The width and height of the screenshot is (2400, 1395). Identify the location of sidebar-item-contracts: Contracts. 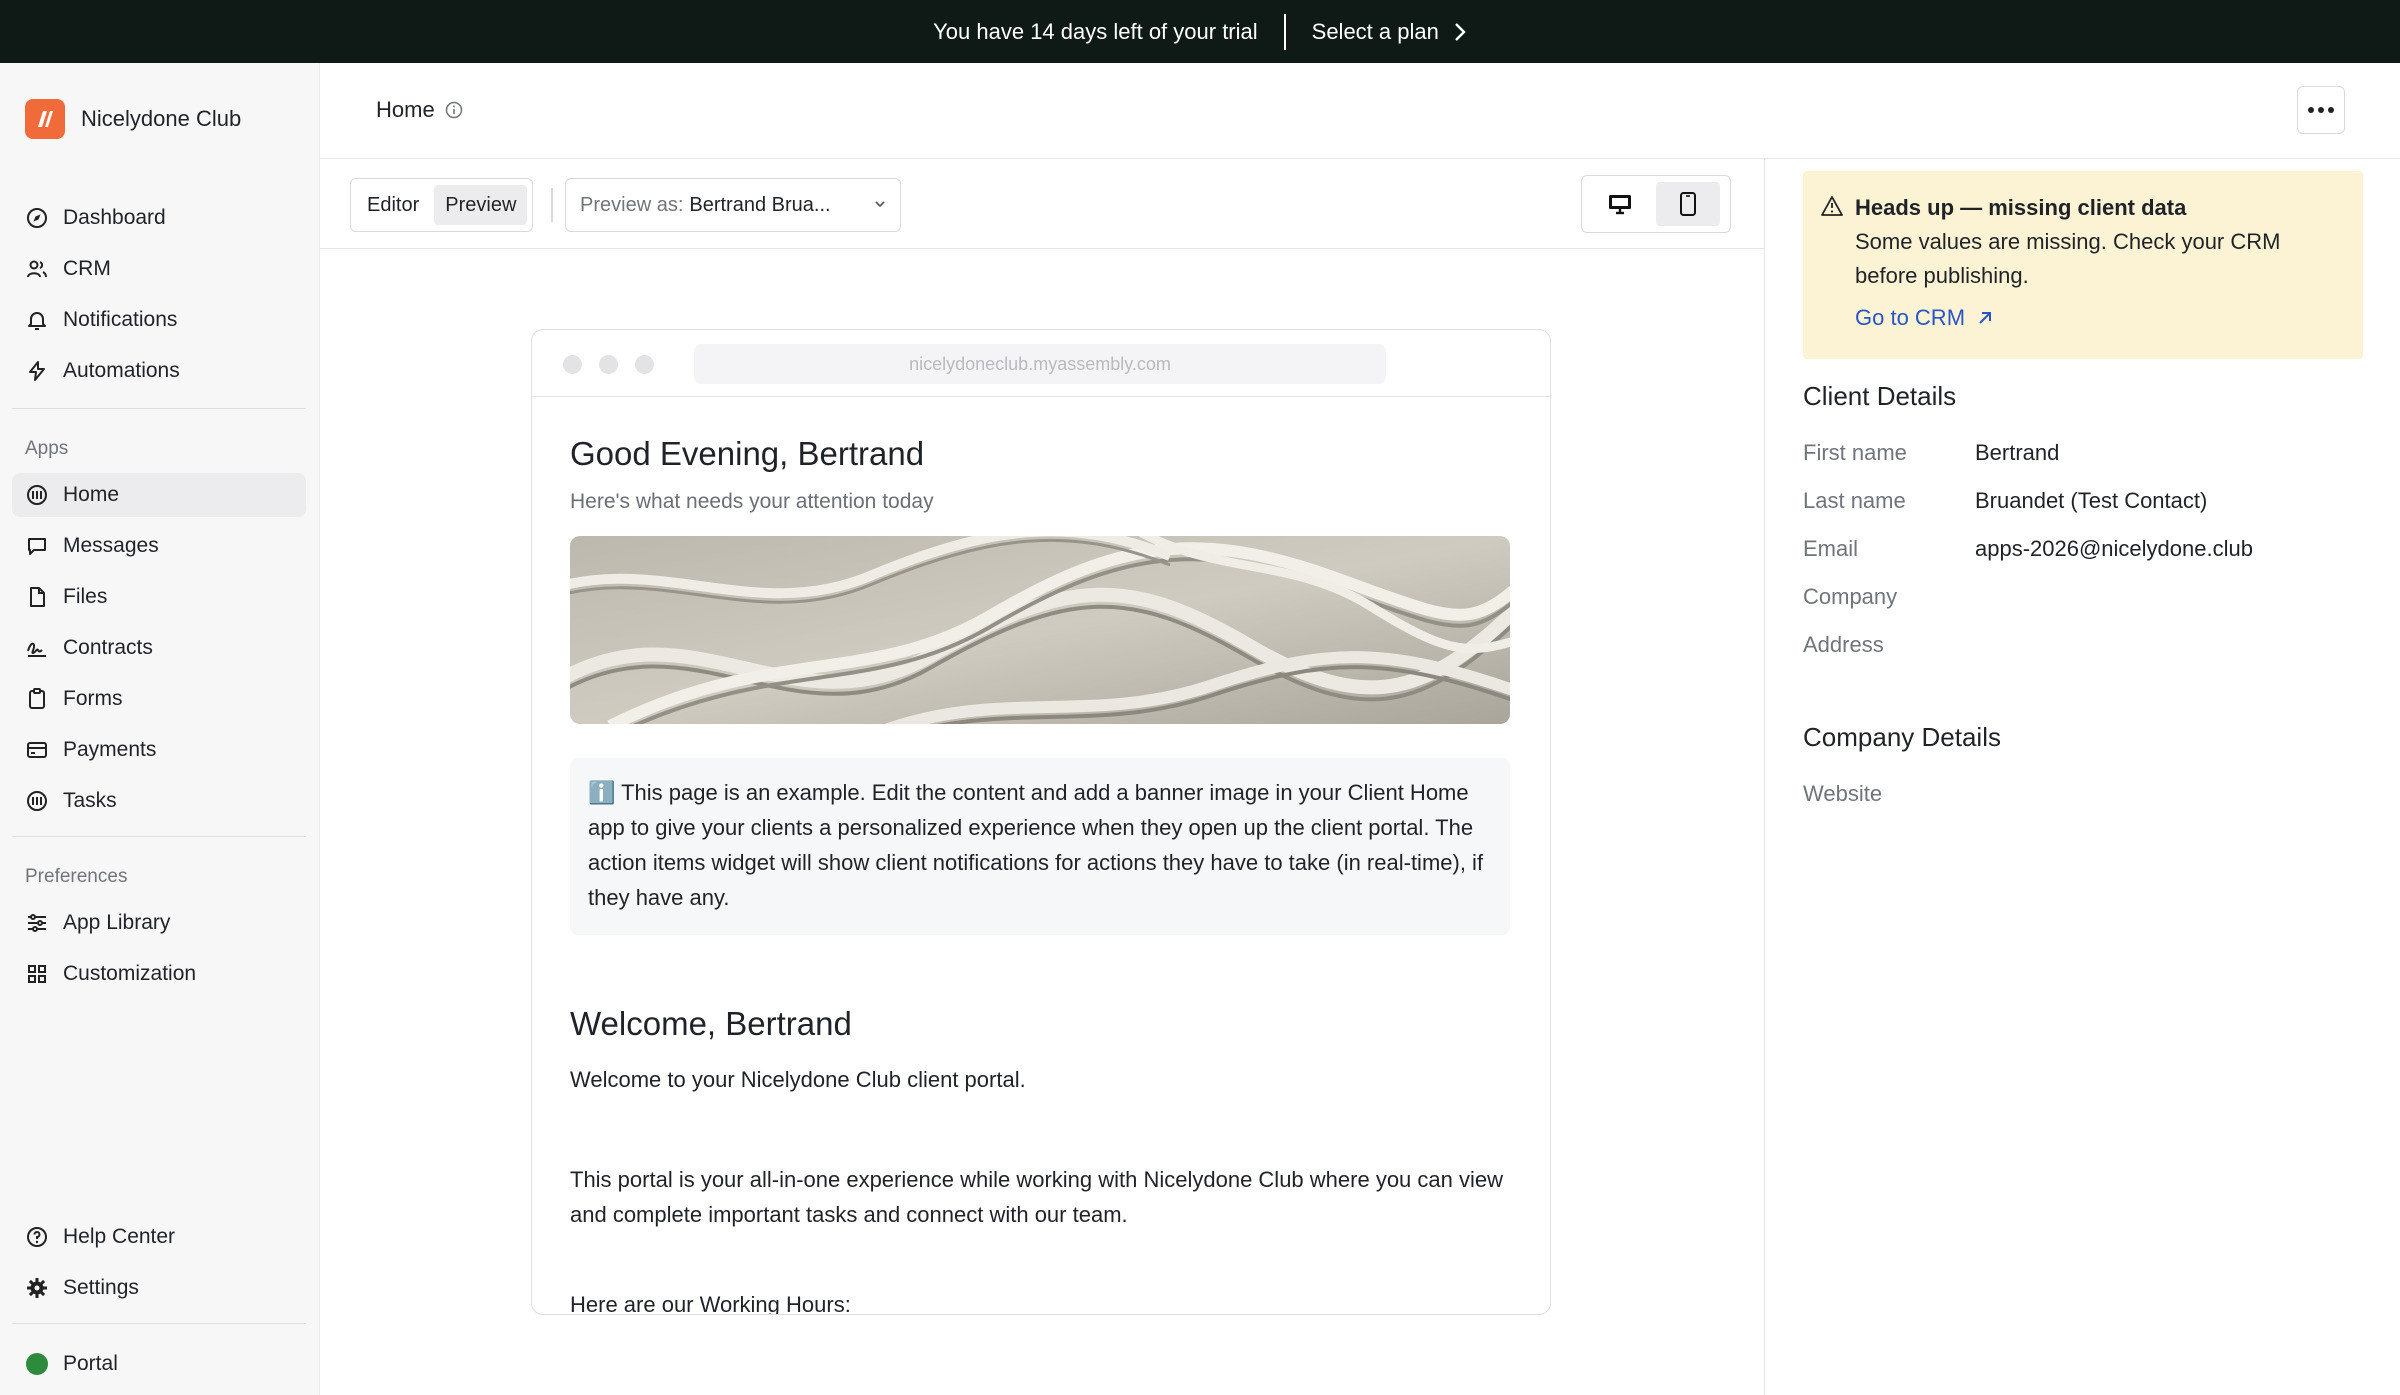
(159, 648).